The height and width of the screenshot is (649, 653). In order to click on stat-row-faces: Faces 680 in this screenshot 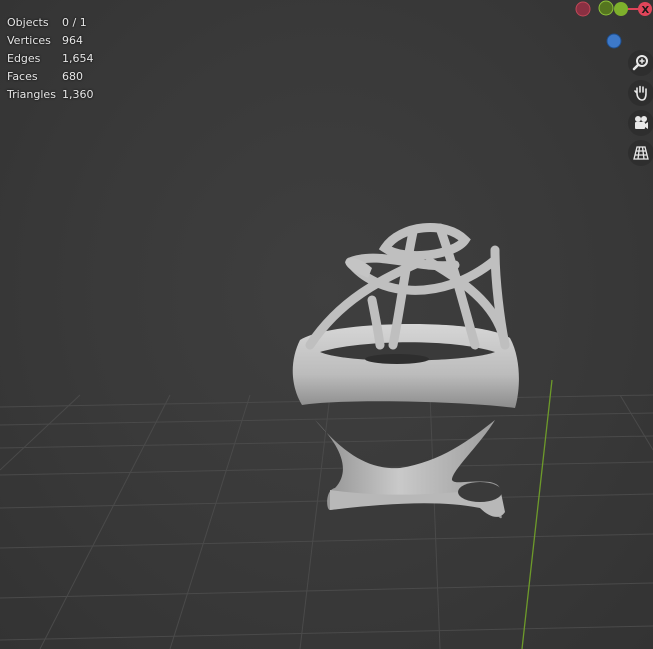, I will do `click(50, 77)`.